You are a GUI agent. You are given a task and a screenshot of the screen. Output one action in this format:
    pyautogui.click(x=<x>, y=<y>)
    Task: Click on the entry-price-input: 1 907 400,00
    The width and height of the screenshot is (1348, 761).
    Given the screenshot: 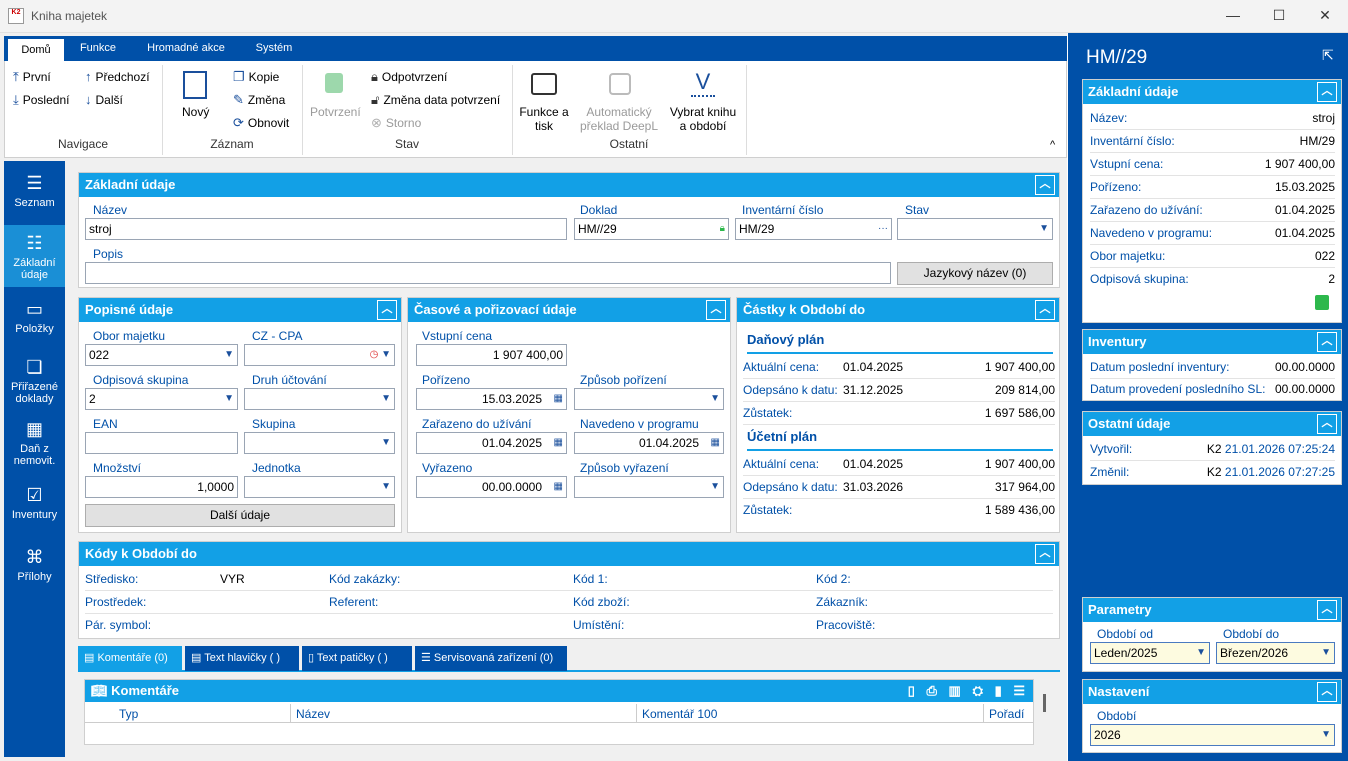 What is the action you would take?
    pyautogui.click(x=491, y=355)
    